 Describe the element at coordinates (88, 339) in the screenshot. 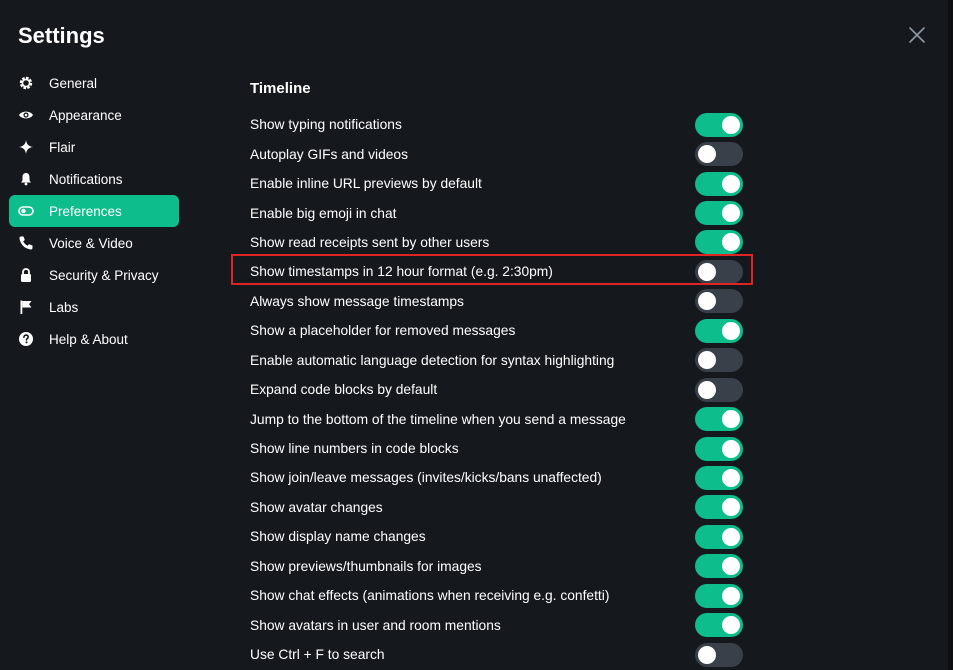

I see `sidebar-item-label: Help & About` at that location.